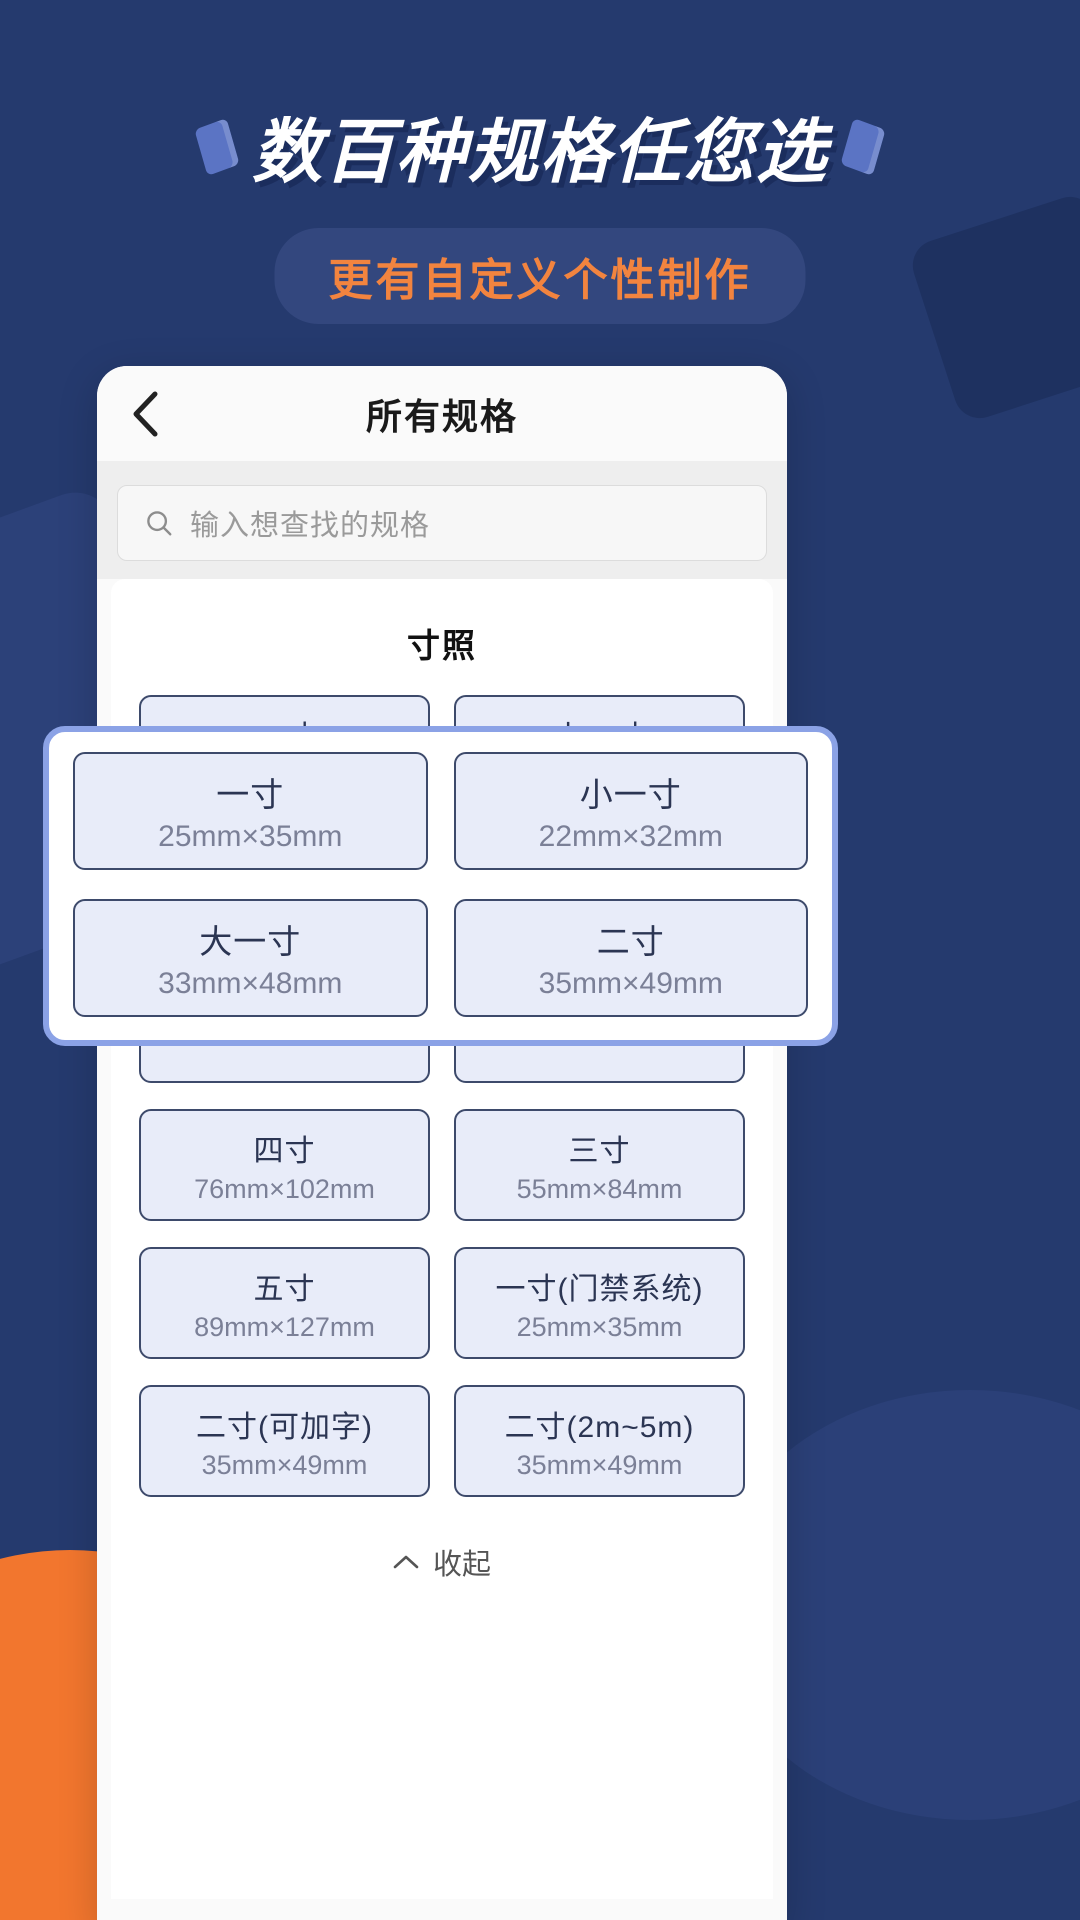 This screenshot has height=1920, width=1080. Describe the element at coordinates (250, 794) in the screenshot. I see `spec-name: 一寸` at that location.